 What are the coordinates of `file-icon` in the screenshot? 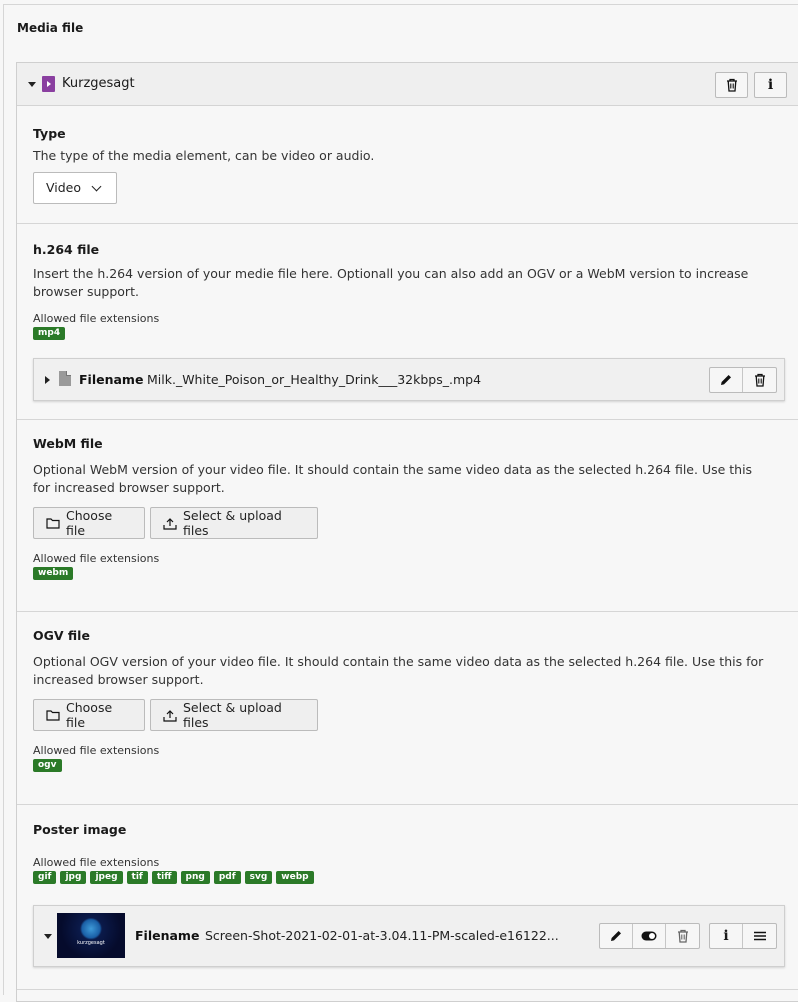 It's located at (65, 378).